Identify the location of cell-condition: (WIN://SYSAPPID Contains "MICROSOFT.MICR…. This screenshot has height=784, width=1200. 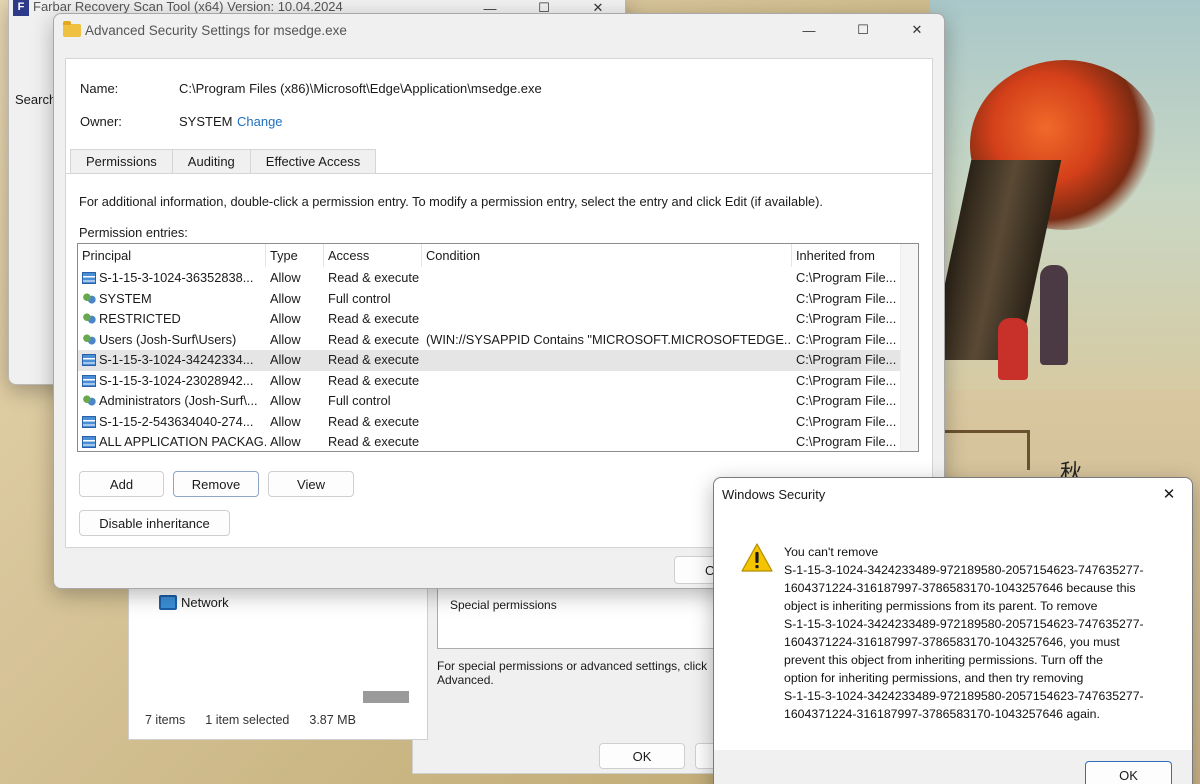
(609, 339).